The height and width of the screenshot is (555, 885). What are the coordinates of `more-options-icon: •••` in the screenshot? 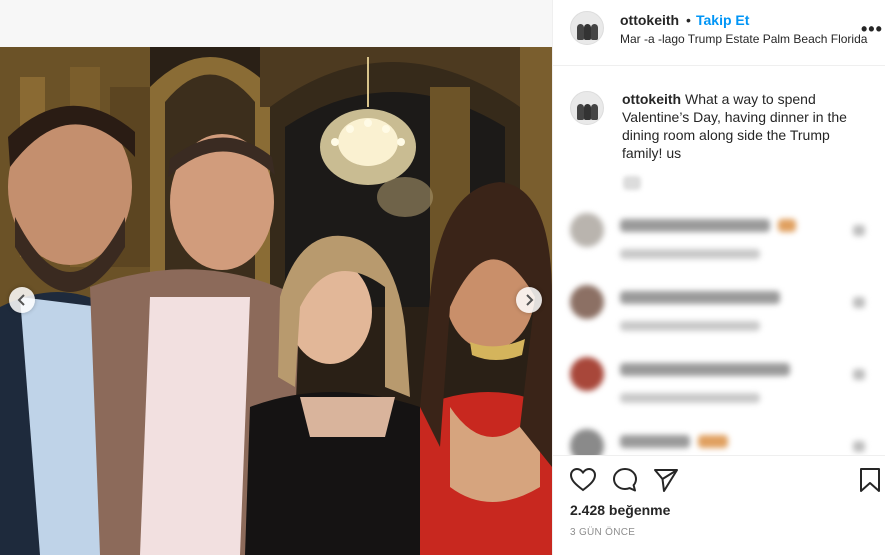 It's located at (872, 29).